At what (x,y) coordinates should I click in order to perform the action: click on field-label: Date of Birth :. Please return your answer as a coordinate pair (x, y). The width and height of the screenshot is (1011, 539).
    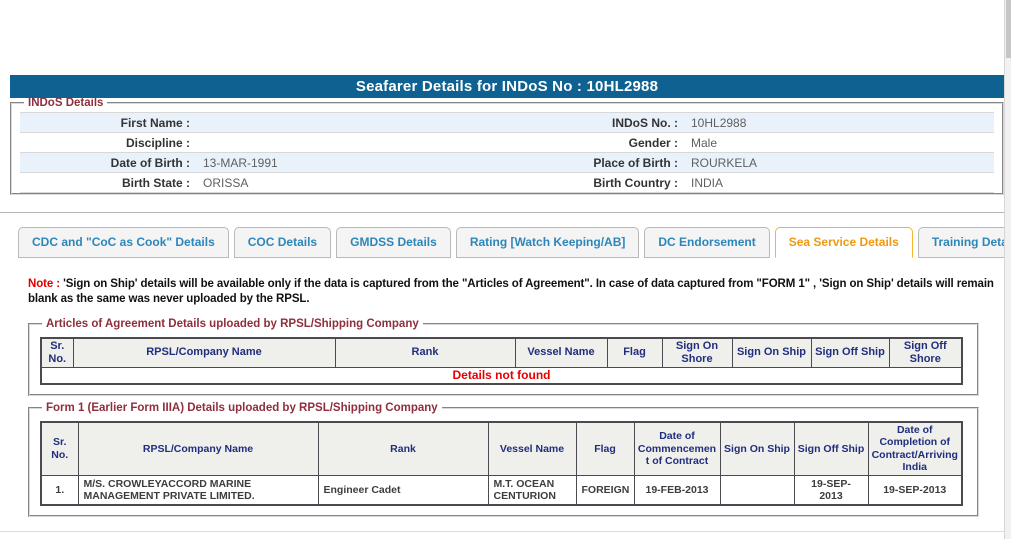
    Looking at the image, I should click on (150, 162).